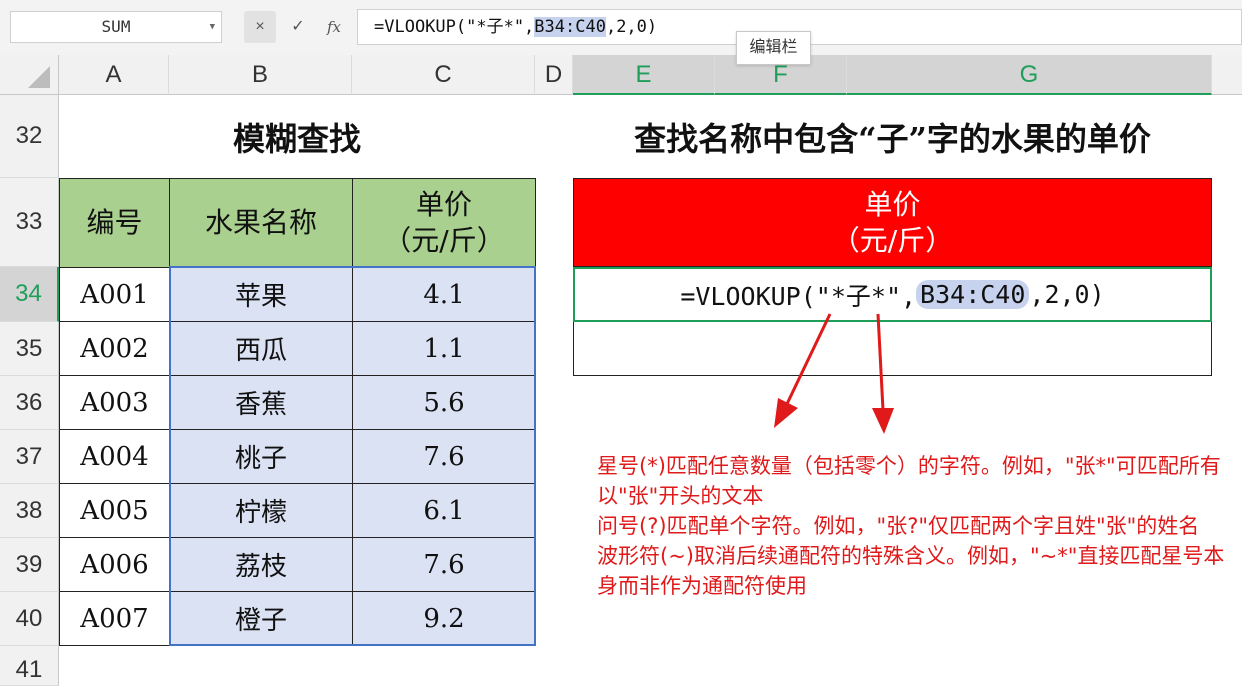 Image resolution: width=1242 pixels, height=686 pixels. I want to click on fx-icon: fx, so click(334, 27).